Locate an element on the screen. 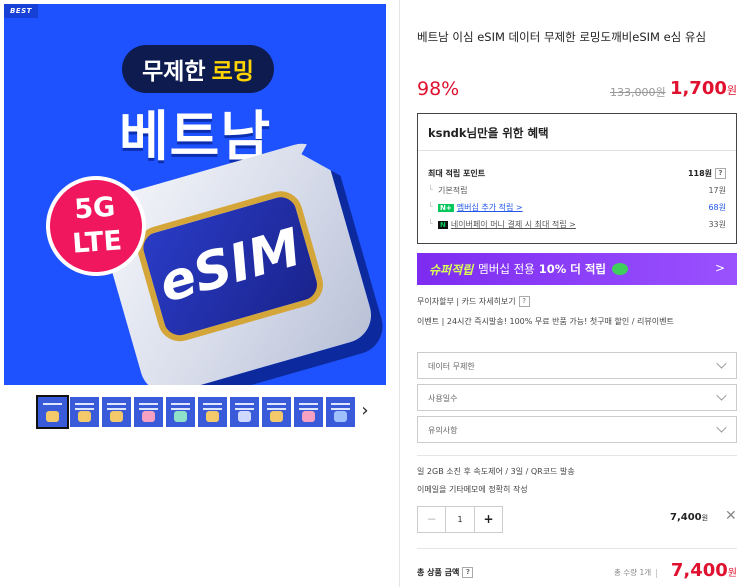  increase-button: + is located at coordinates (488, 519).